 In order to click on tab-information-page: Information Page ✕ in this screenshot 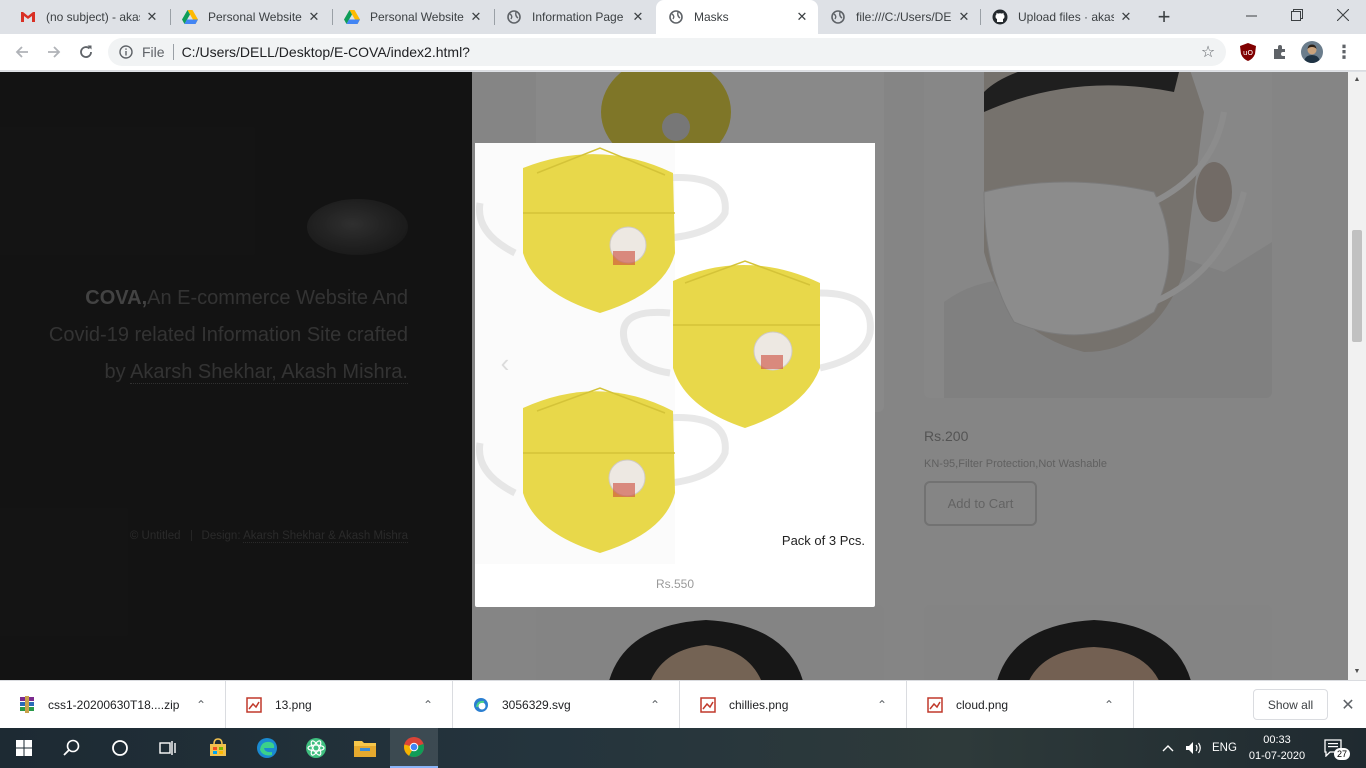, I will do `click(574, 17)`.